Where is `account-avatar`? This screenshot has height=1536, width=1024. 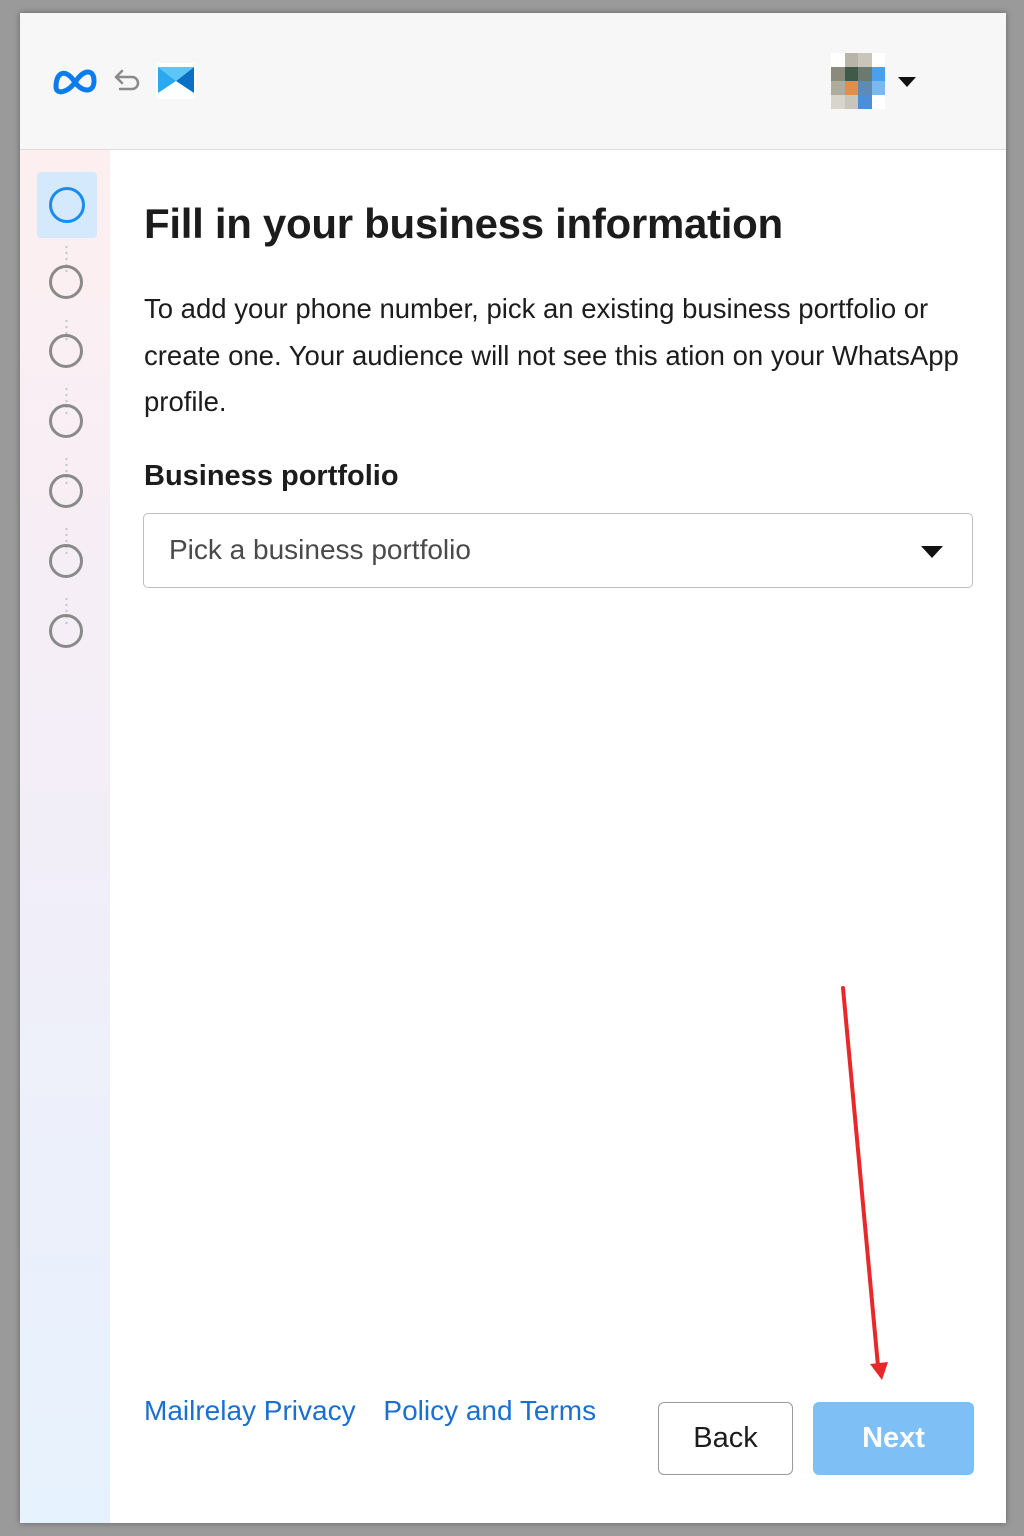 account-avatar is located at coordinates (858, 81).